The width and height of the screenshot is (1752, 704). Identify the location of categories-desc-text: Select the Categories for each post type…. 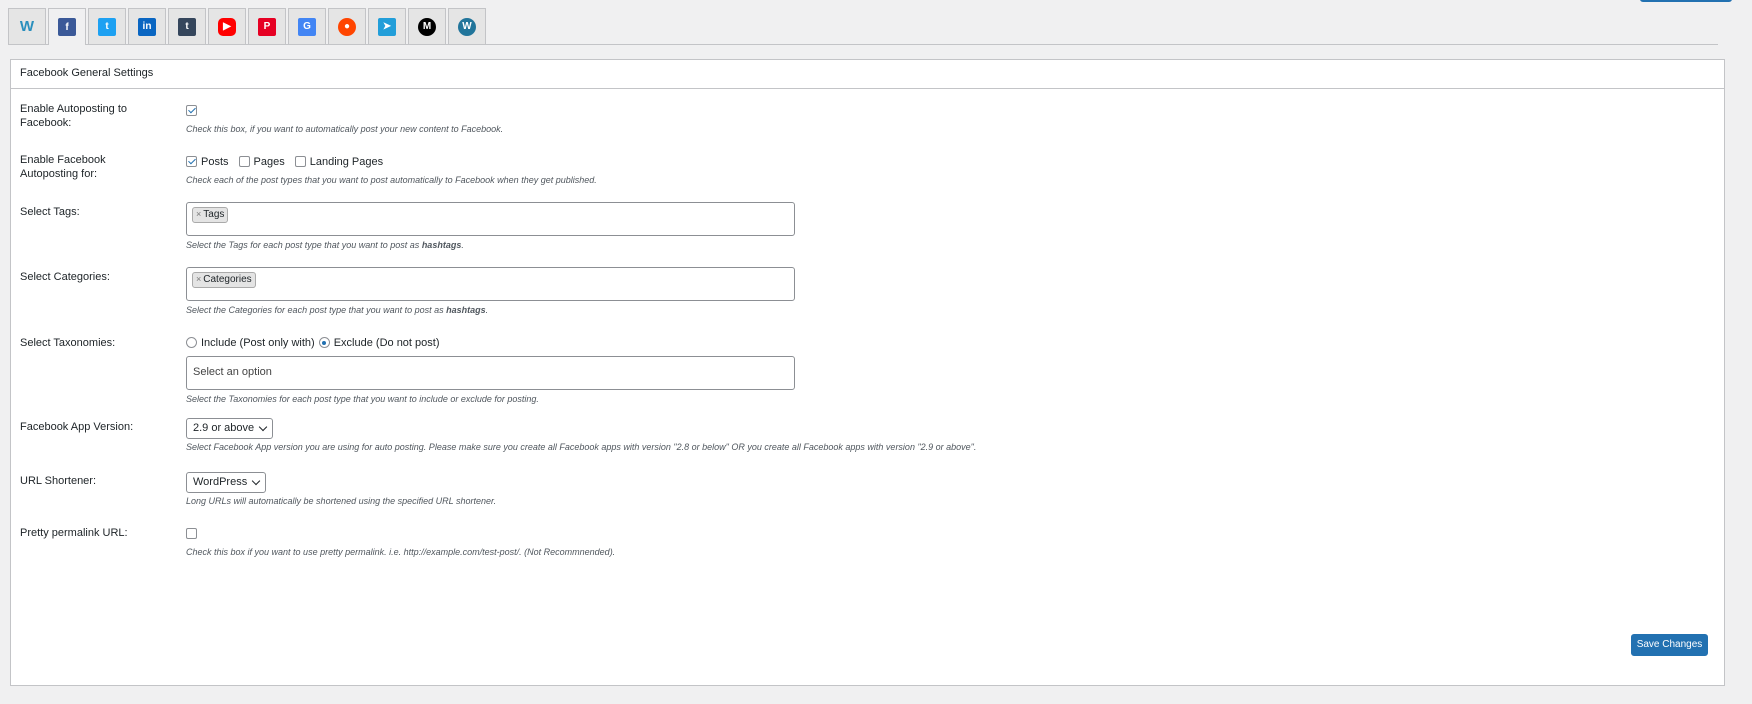
(316, 310).